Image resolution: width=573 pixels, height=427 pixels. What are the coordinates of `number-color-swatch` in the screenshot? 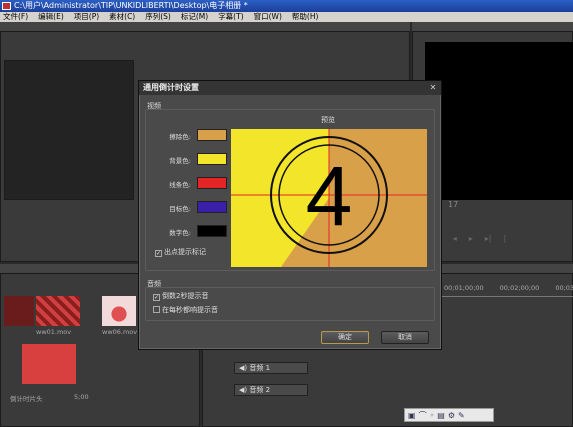 It's located at (212, 231).